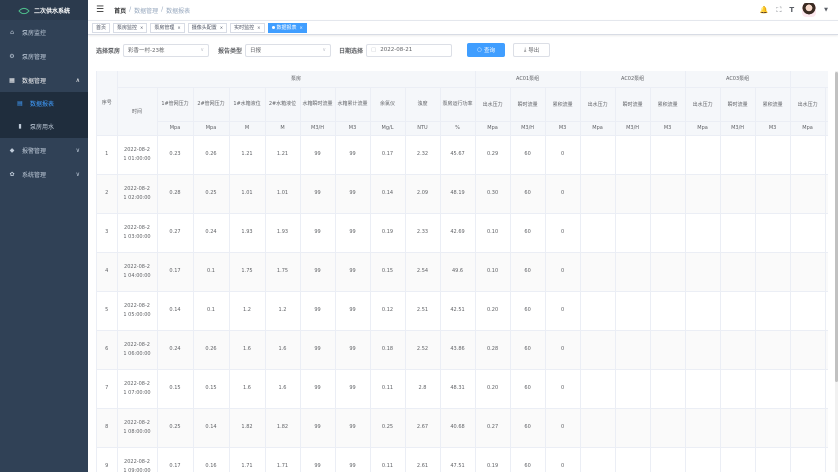  Describe the element at coordinates (100, 10) in the screenshot. I see `hamburger-icon: ☰` at that location.